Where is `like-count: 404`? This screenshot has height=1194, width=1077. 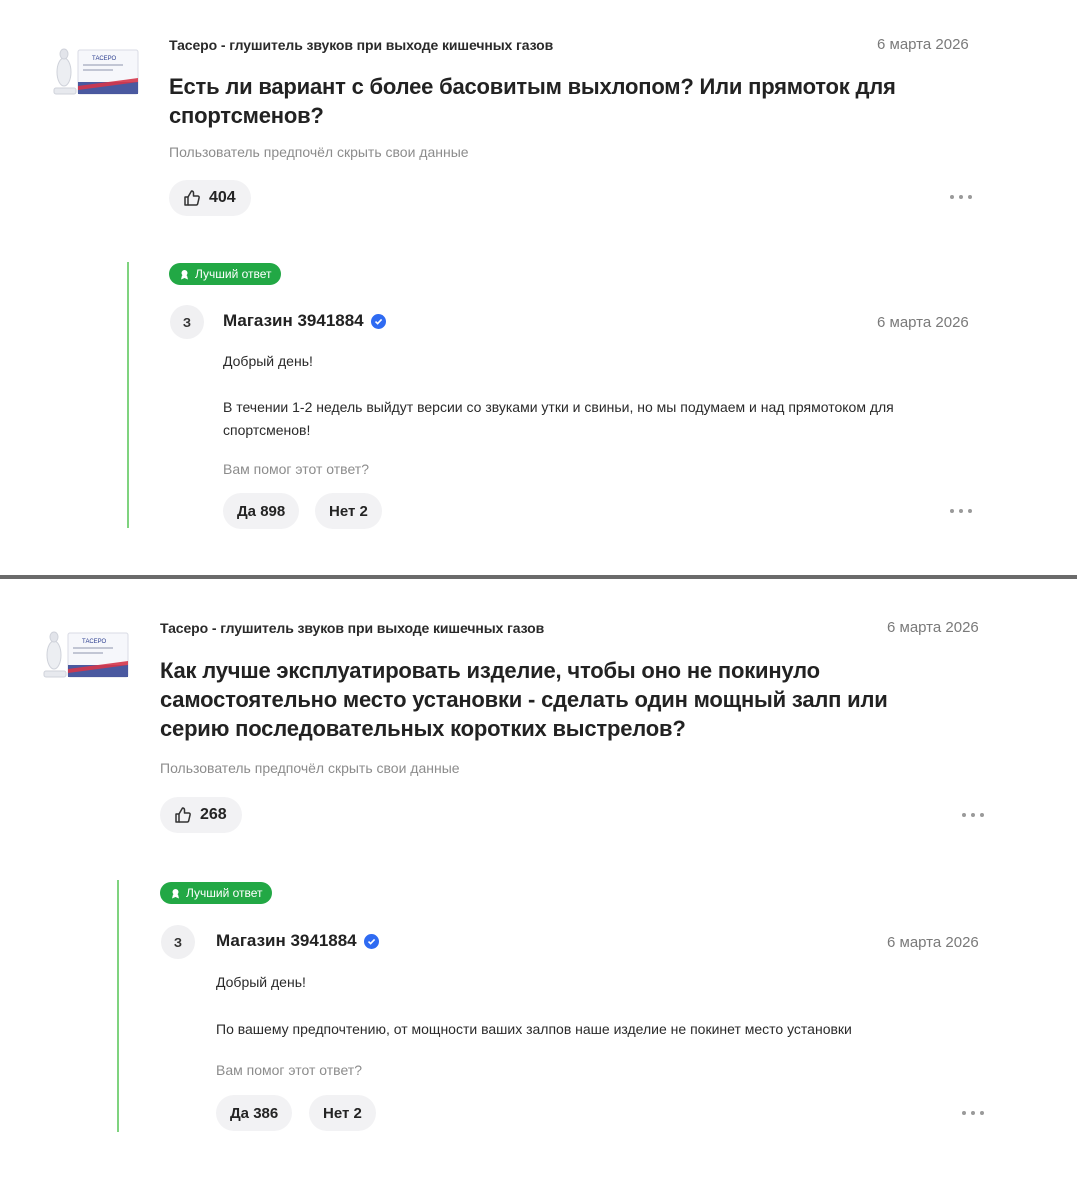 like-count: 404 is located at coordinates (222, 197).